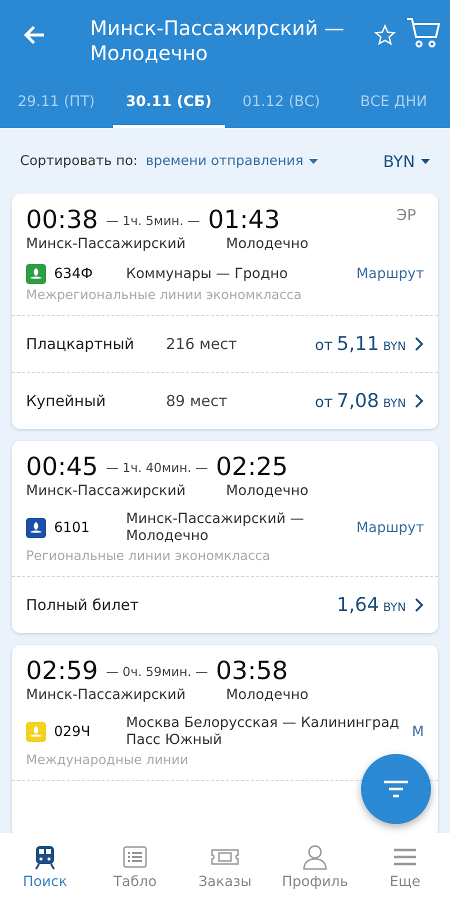 The image size is (450, 900). What do you see at coordinates (81, 344) in the screenshot?
I see `fare-class: Плацкартный` at bounding box center [81, 344].